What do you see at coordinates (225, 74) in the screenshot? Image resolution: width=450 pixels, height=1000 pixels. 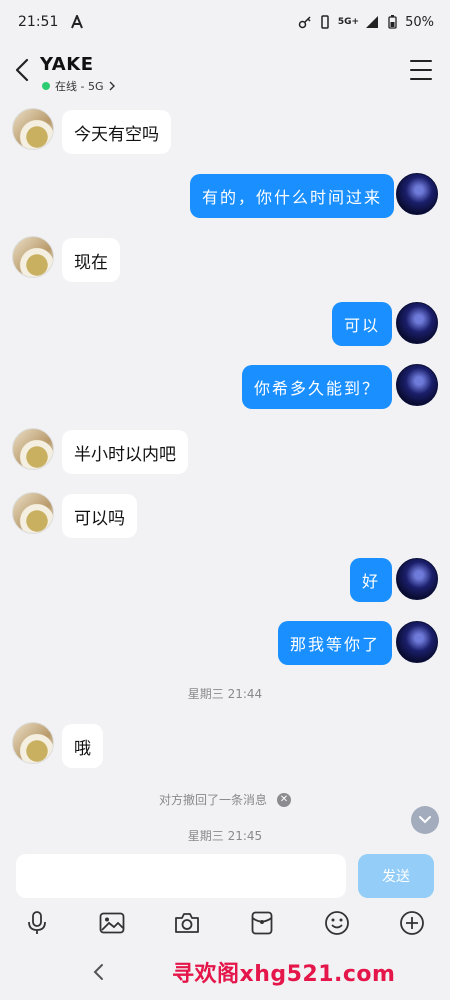 I see `chat-header: YAKE 在线 - 5G` at bounding box center [225, 74].